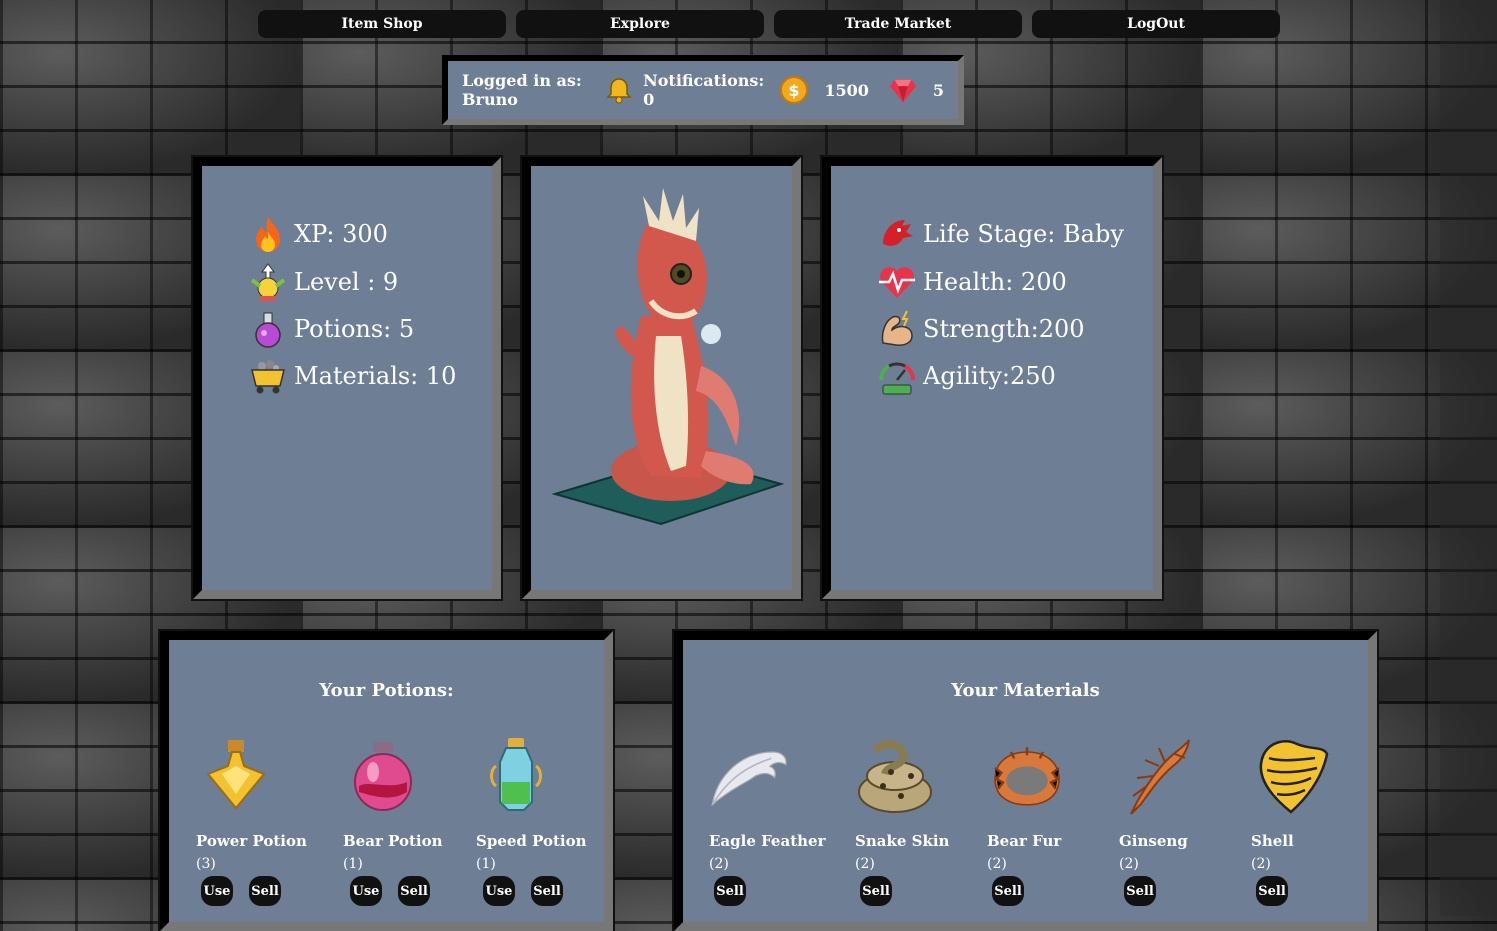 This screenshot has width=1497, height=931. What do you see at coordinates (1468, 458) in the screenshot?
I see `background-shade` at bounding box center [1468, 458].